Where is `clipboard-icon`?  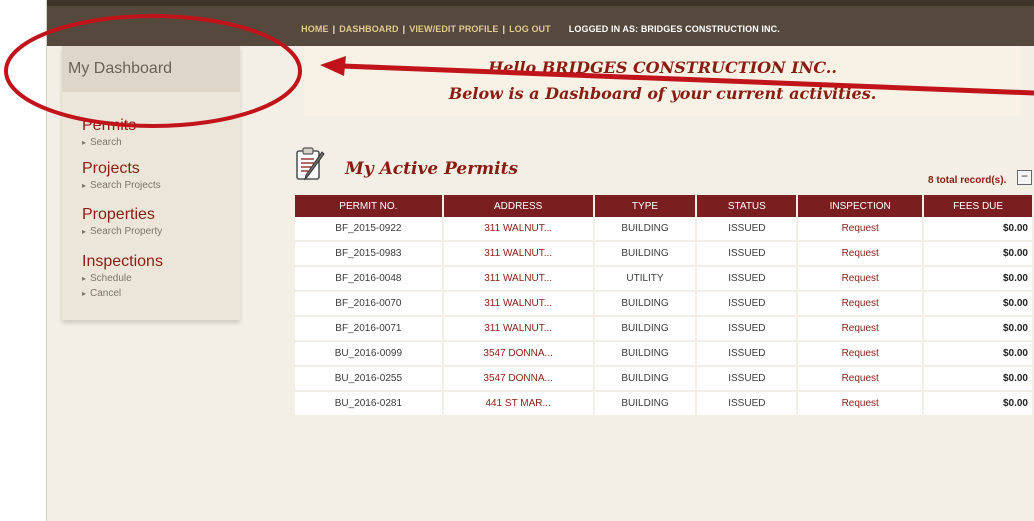
clipboard-icon is located at coordinates (310, 164).